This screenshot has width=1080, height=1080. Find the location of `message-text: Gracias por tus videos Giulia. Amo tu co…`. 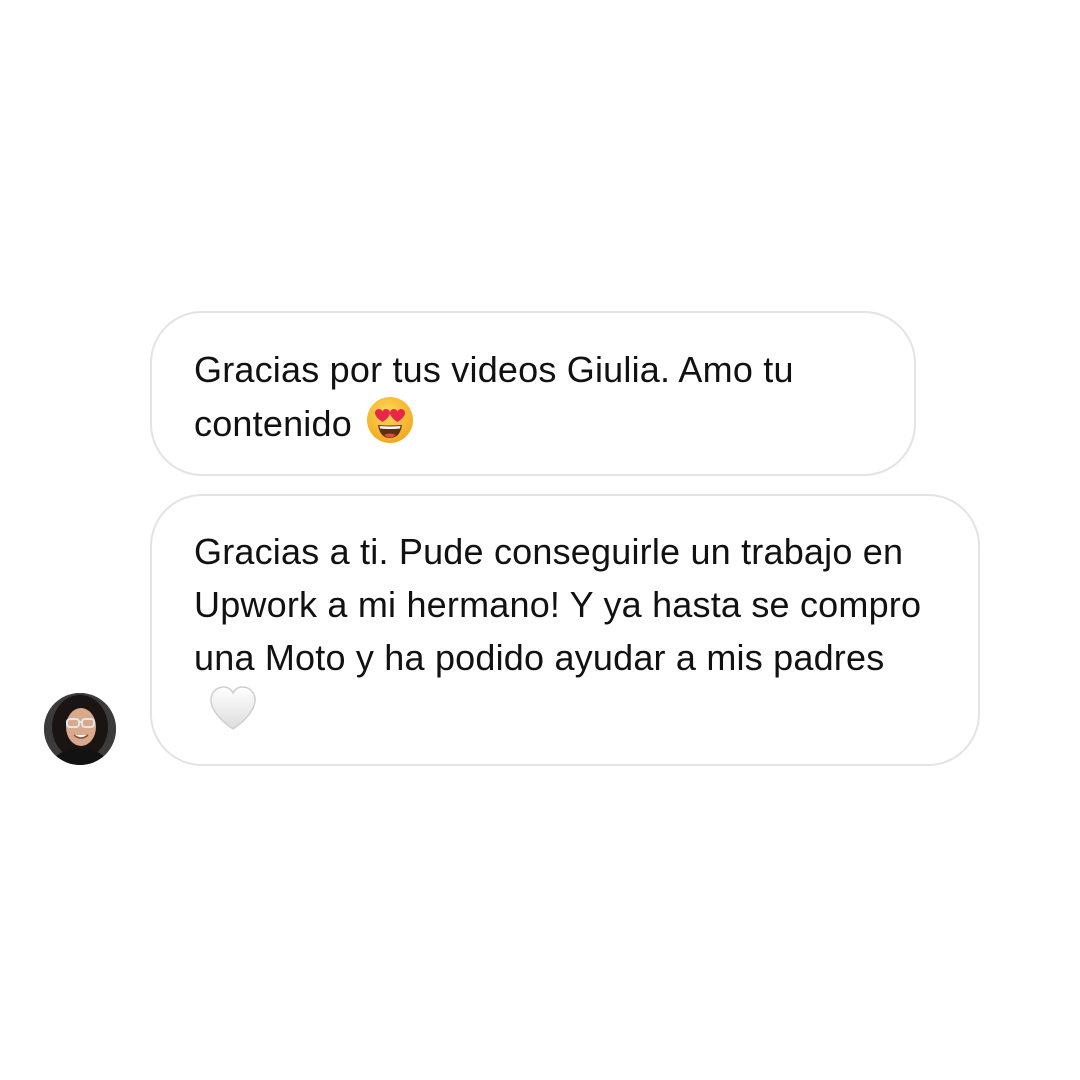

message-text: Gracias por tus videos Giulia. Amo tu co… is located at coordinates (494, 396).